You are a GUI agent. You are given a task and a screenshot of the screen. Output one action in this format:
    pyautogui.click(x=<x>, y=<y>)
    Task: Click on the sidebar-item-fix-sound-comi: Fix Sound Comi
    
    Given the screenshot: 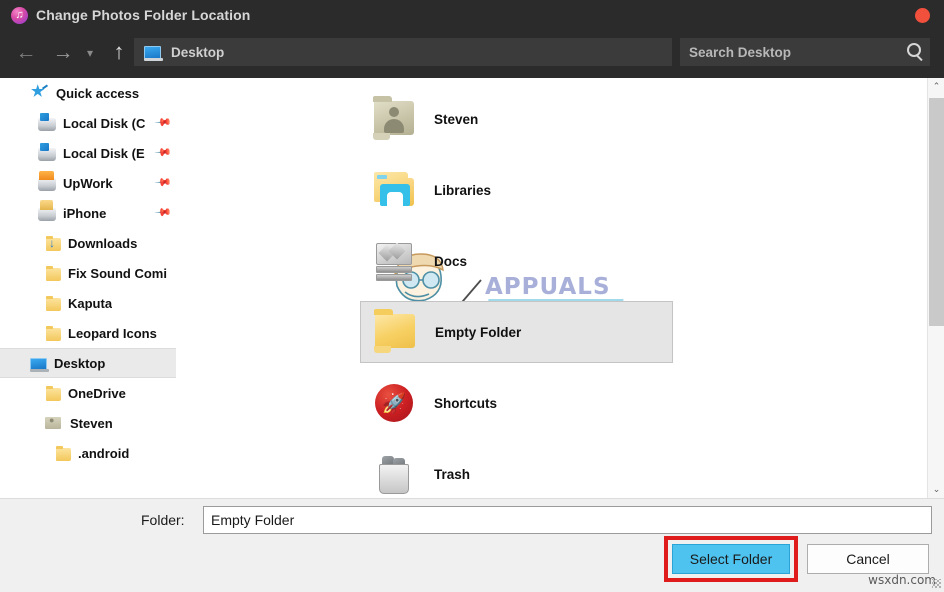 What is the action you would take?
    pyautogui.click(x=88, y=273)
    